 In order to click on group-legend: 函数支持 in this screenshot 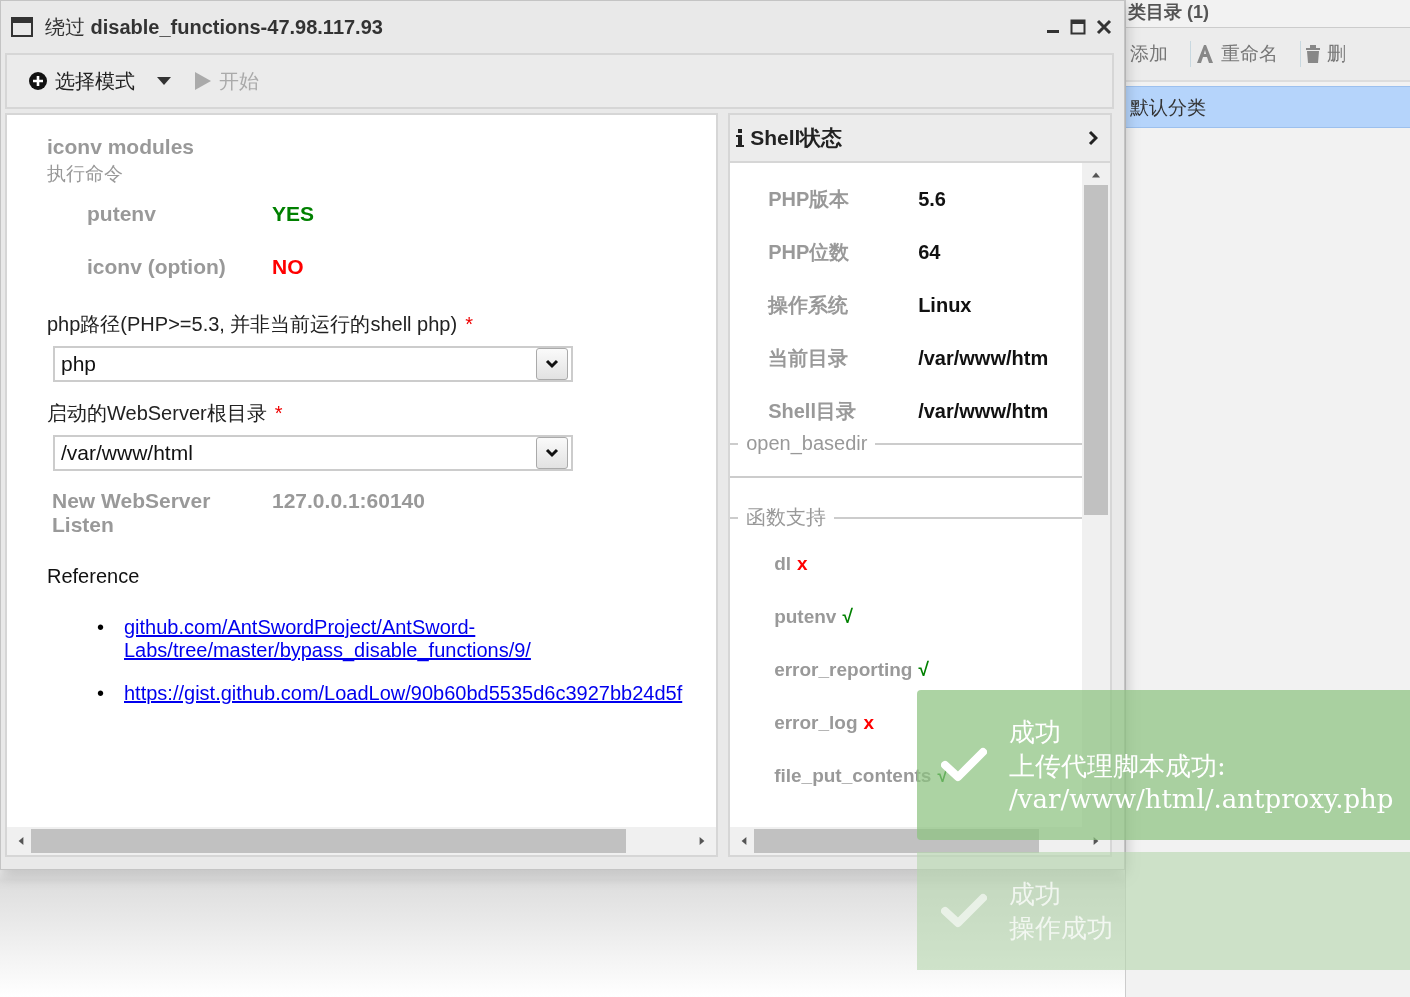, I will do `click(786, 517)`.